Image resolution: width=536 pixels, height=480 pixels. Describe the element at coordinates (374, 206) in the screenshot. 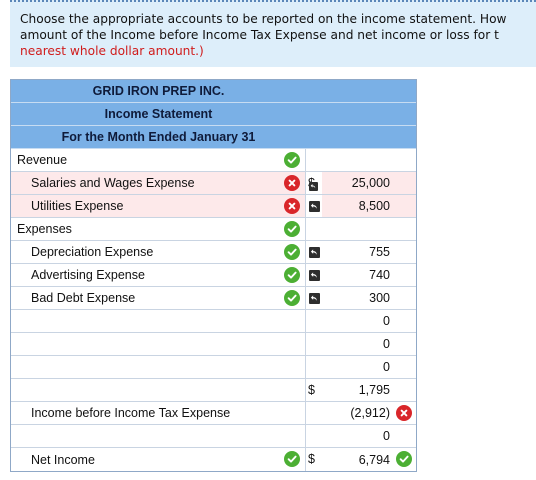

I see `amount-value: 8,500` at that location.